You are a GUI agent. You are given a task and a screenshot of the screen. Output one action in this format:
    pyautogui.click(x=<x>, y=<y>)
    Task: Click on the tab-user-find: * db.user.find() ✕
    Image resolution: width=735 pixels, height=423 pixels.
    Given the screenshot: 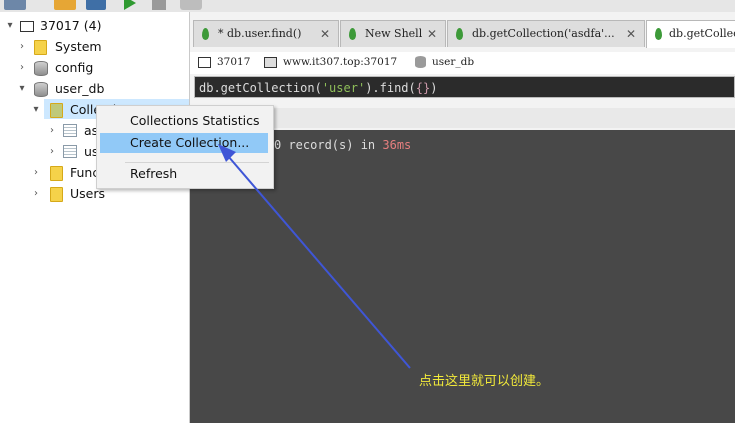 What is the action you would take?
    pyautogui.click(x=266, y=33)
    